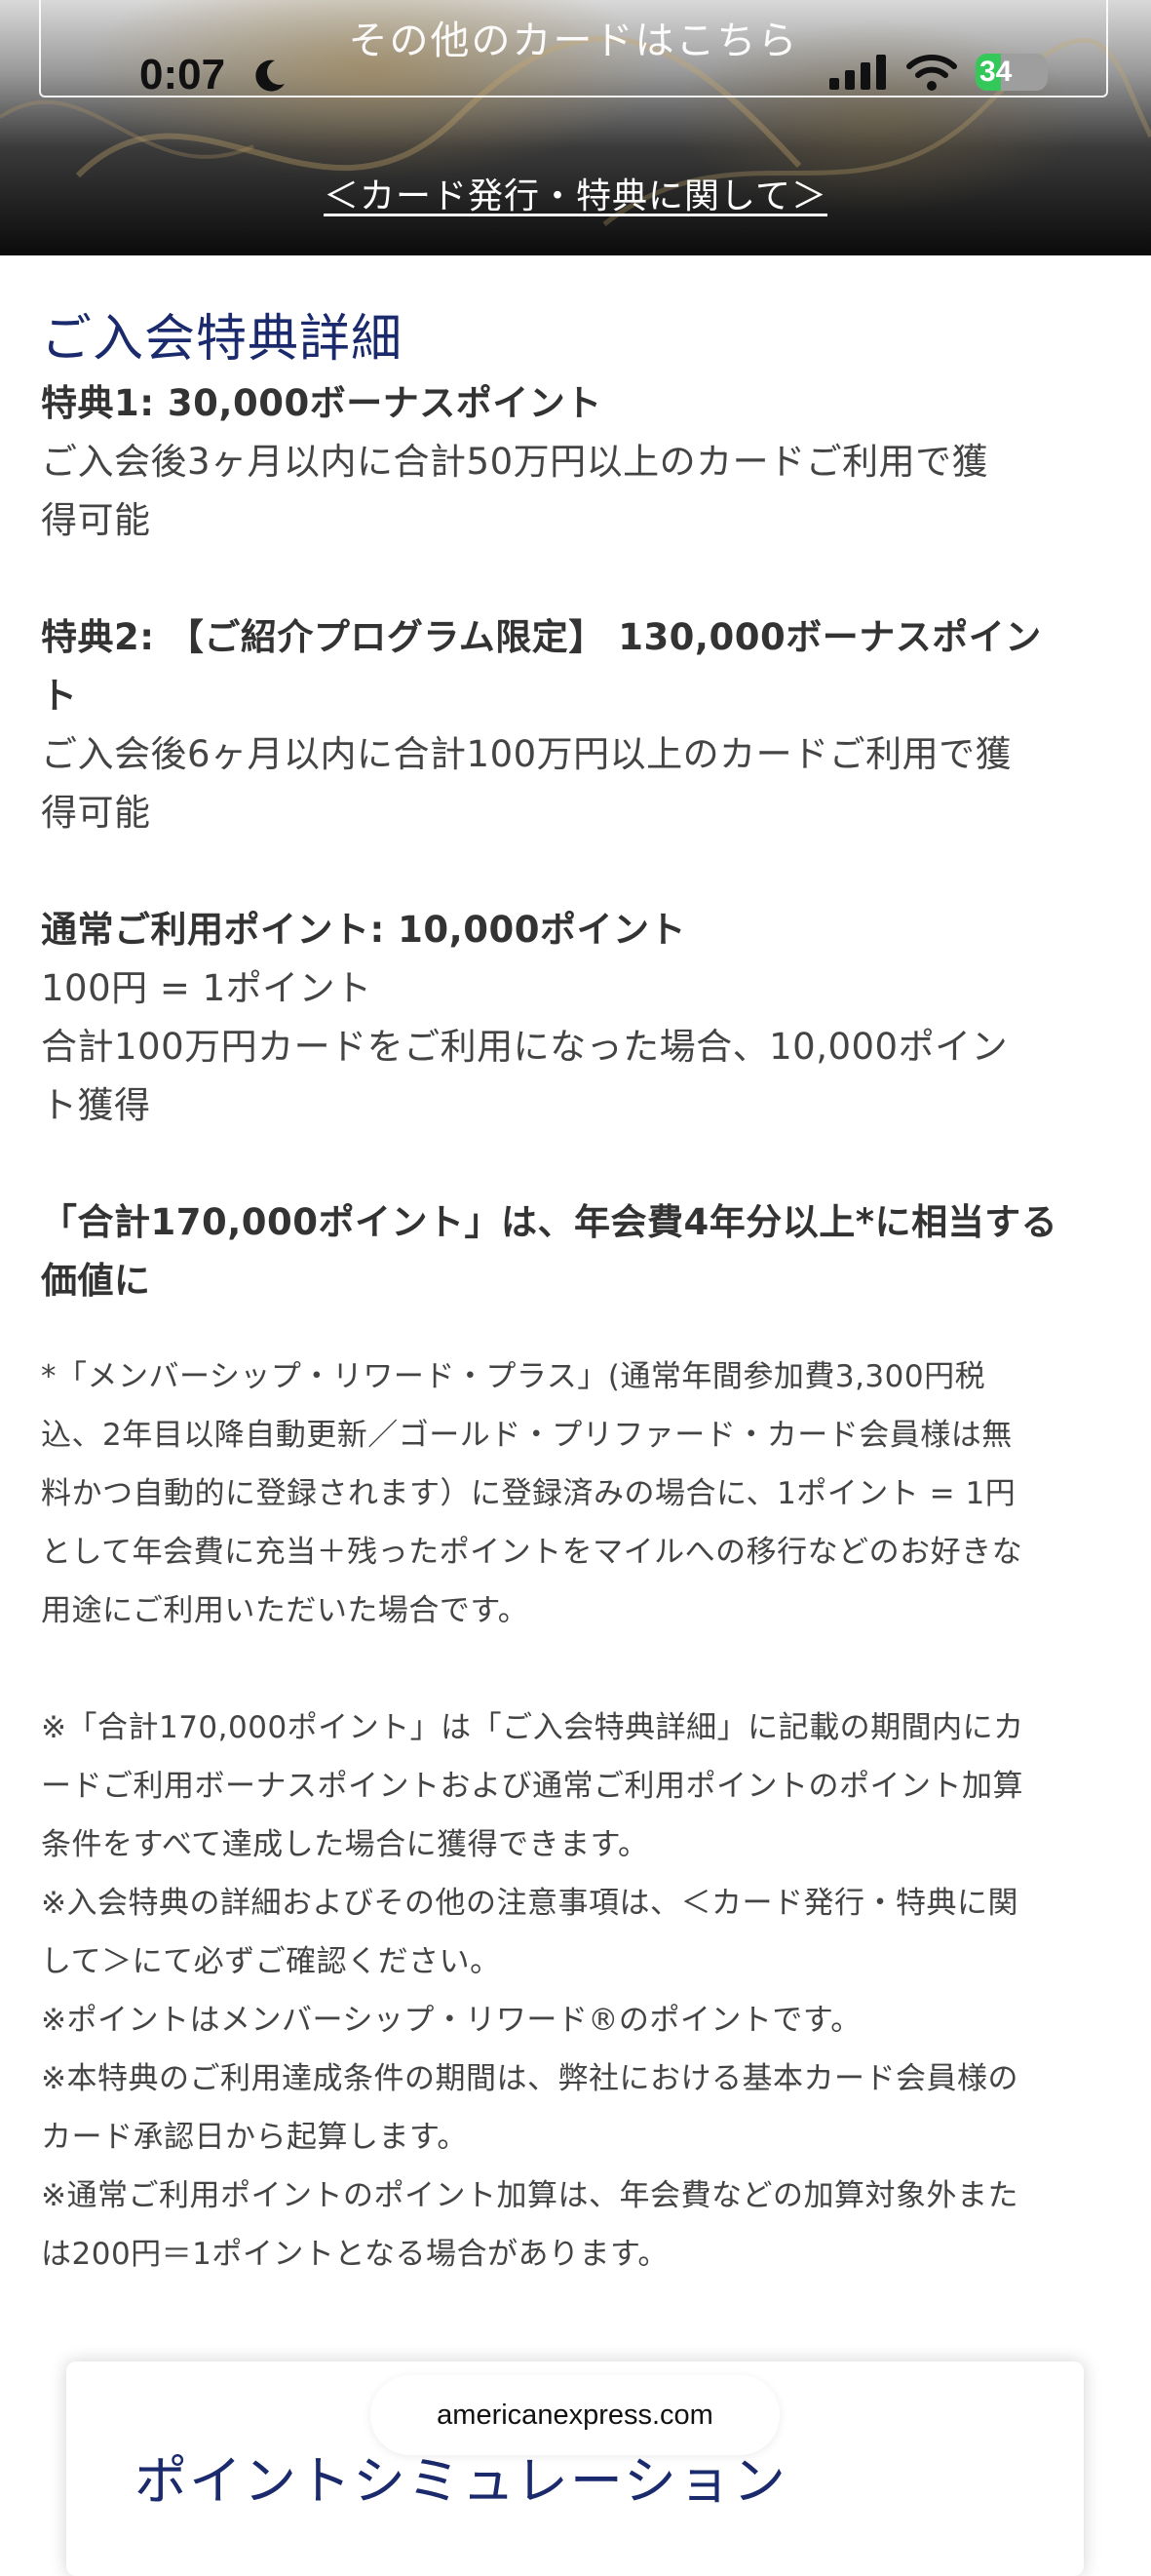 Image resolution: width=1151 pixels, height=2576 pixels. Describe the element at coordinates (207, 988) in the screenshot. I see `normal-points-rate: 100円 = 1ポイント` at that location.